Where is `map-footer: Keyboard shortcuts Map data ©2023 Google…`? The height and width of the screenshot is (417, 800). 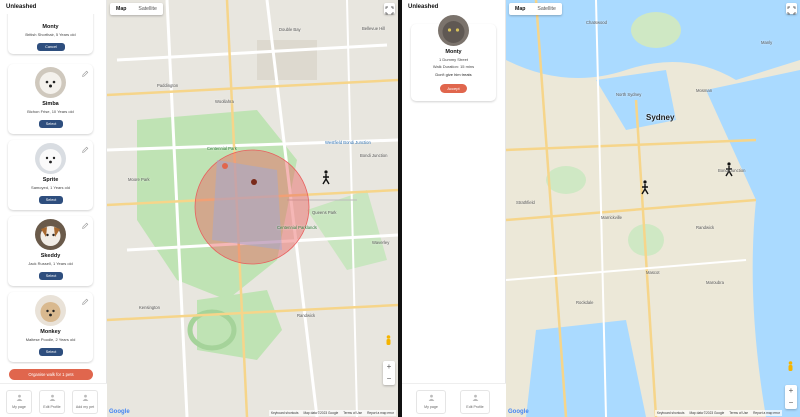 map-footer: Keyboard shortcuts Map data ©2023 Google… is located at coordinates (718, 413).